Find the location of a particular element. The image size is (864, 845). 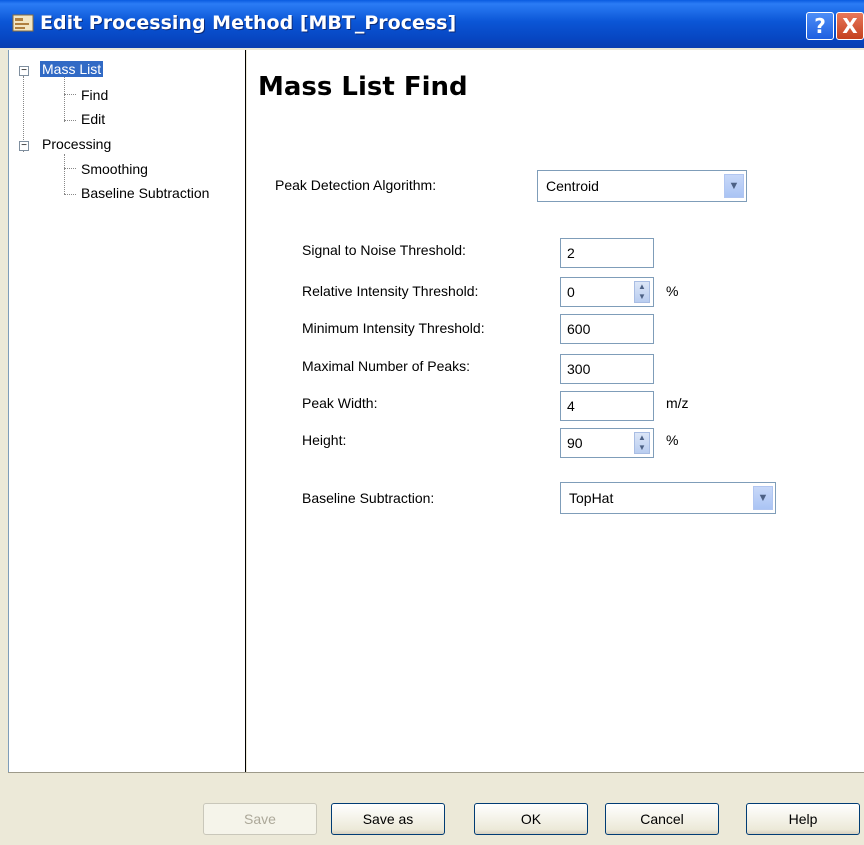

signal-noise-input: 2 is located at coordinates (607, 253).